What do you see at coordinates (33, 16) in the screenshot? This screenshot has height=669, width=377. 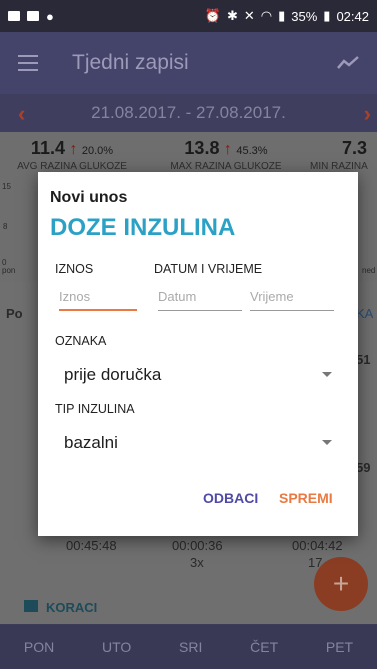 I see `folder-icon` at bounding box center [33, 16].